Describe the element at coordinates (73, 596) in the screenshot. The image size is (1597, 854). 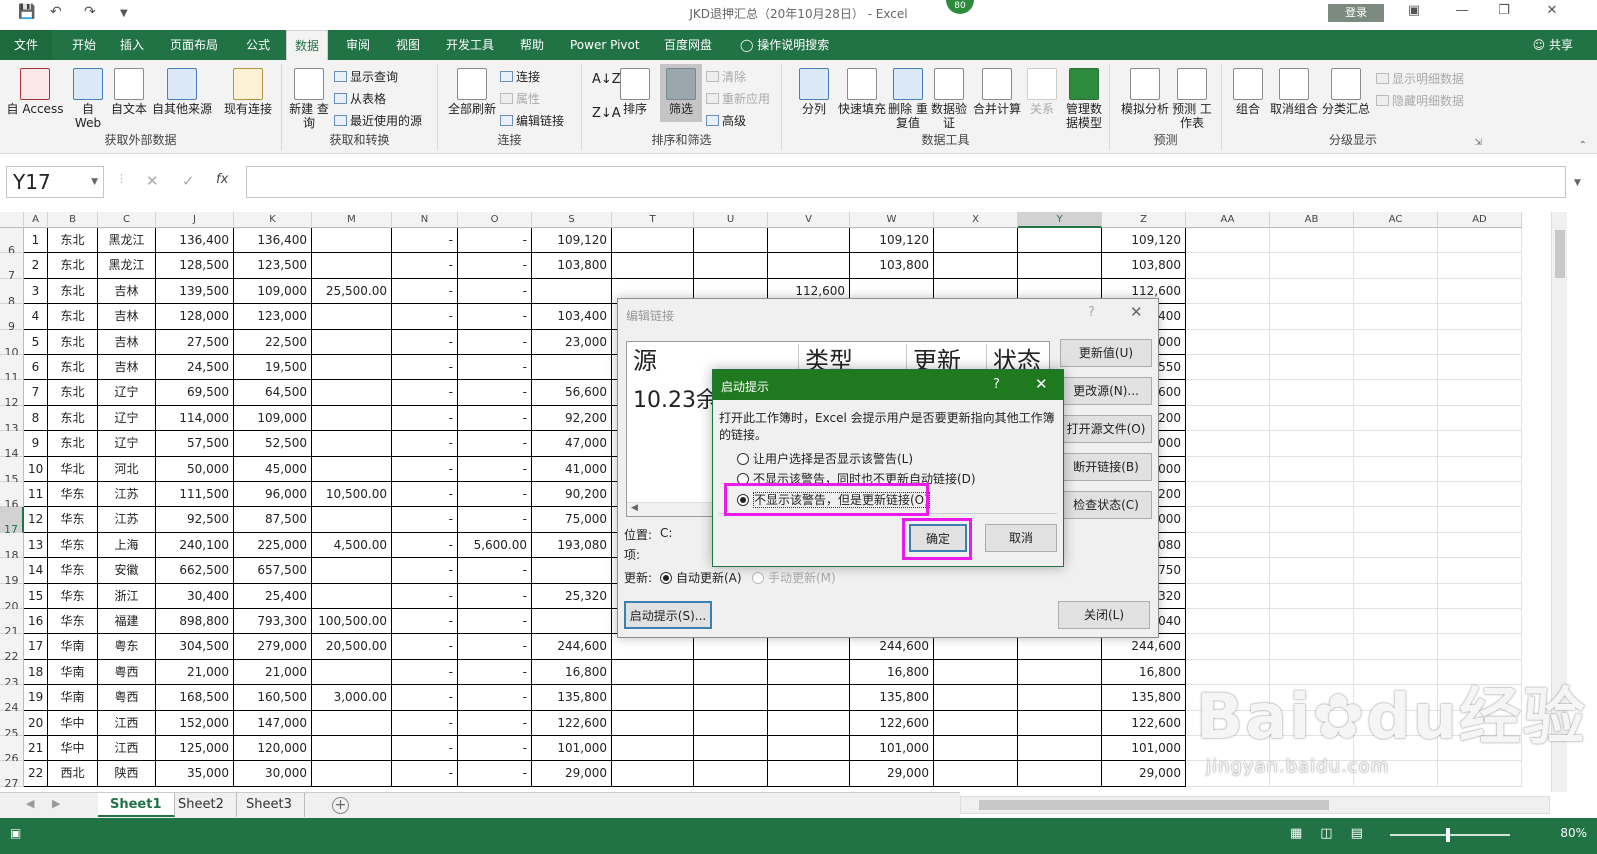
I see `cell-b20: 华东` at that location.